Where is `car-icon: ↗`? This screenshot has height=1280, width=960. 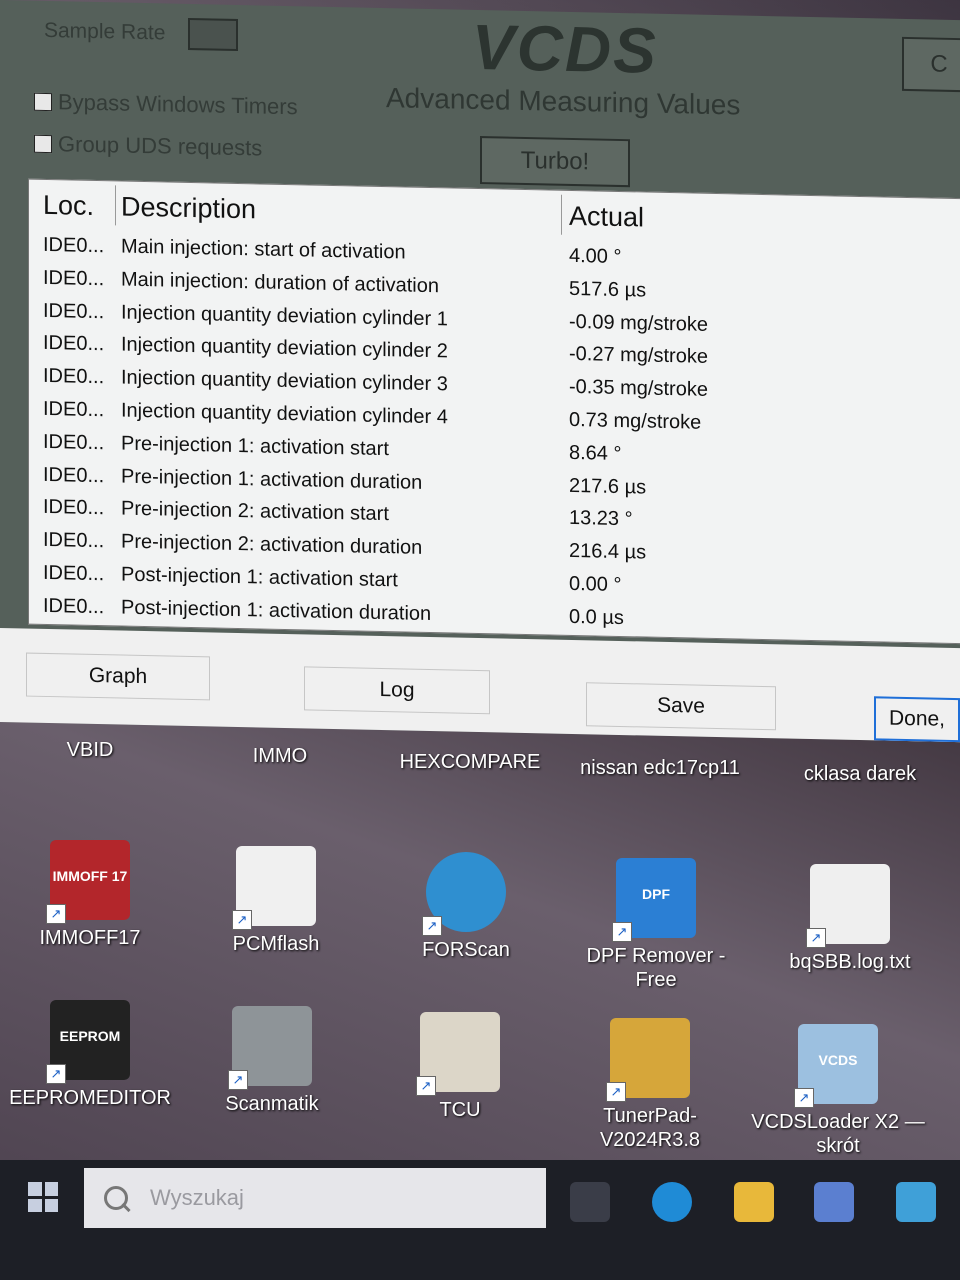
car-icon: ↗ is located at coordinates (464, 894).